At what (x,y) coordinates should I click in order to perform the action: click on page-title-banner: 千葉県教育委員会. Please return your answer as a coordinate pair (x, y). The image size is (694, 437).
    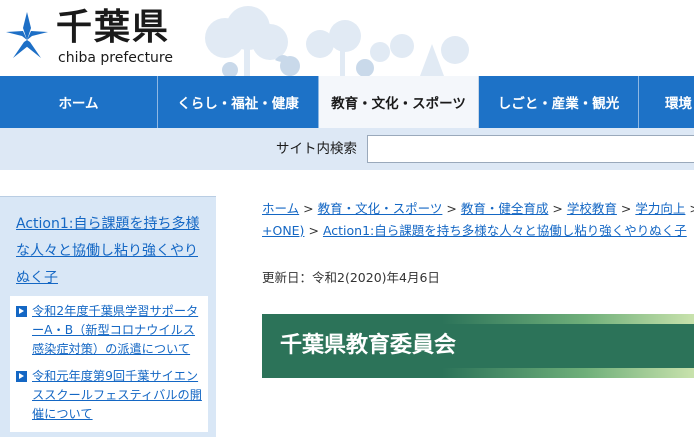
    Looking at the image, I should click on (478, 346).